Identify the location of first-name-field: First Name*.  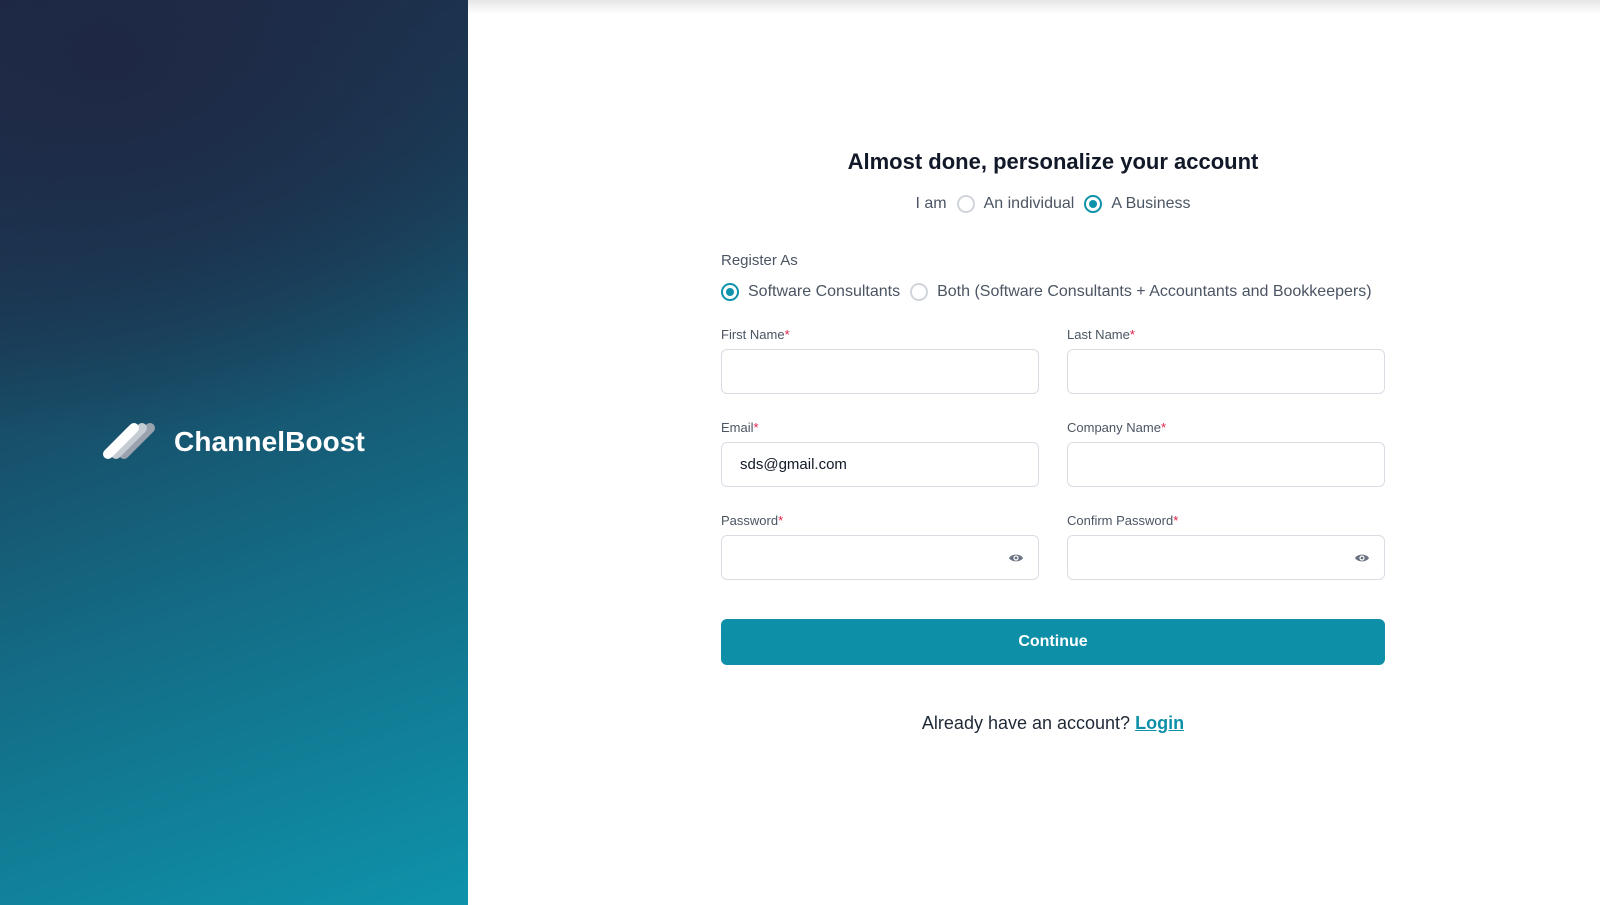
(880, 360).